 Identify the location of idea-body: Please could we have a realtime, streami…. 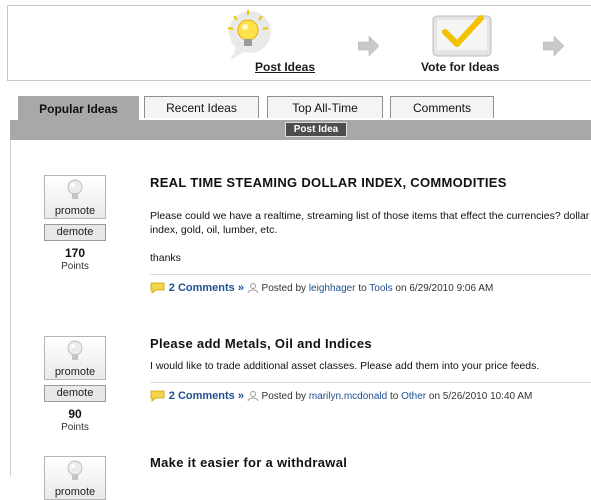
(370, 237).